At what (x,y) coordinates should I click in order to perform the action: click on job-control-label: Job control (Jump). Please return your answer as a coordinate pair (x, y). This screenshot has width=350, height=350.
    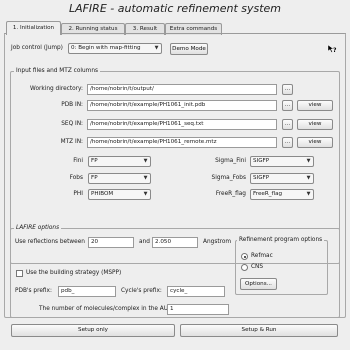
    Looking at the image, I should click on (37, 48).